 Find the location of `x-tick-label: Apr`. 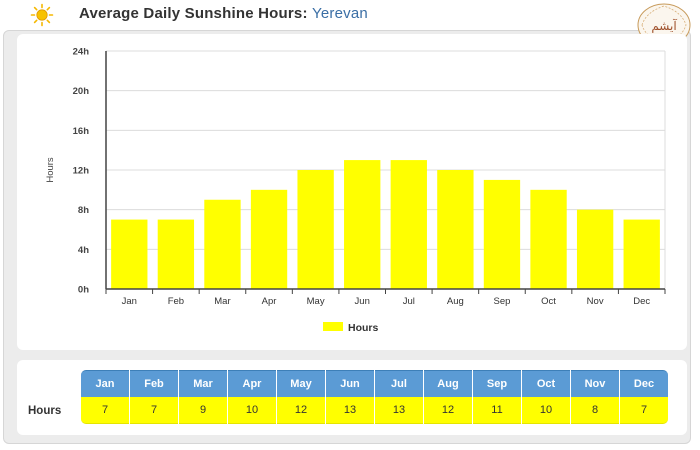

x-tick-label: Apr is located at coordinates (269, 301).